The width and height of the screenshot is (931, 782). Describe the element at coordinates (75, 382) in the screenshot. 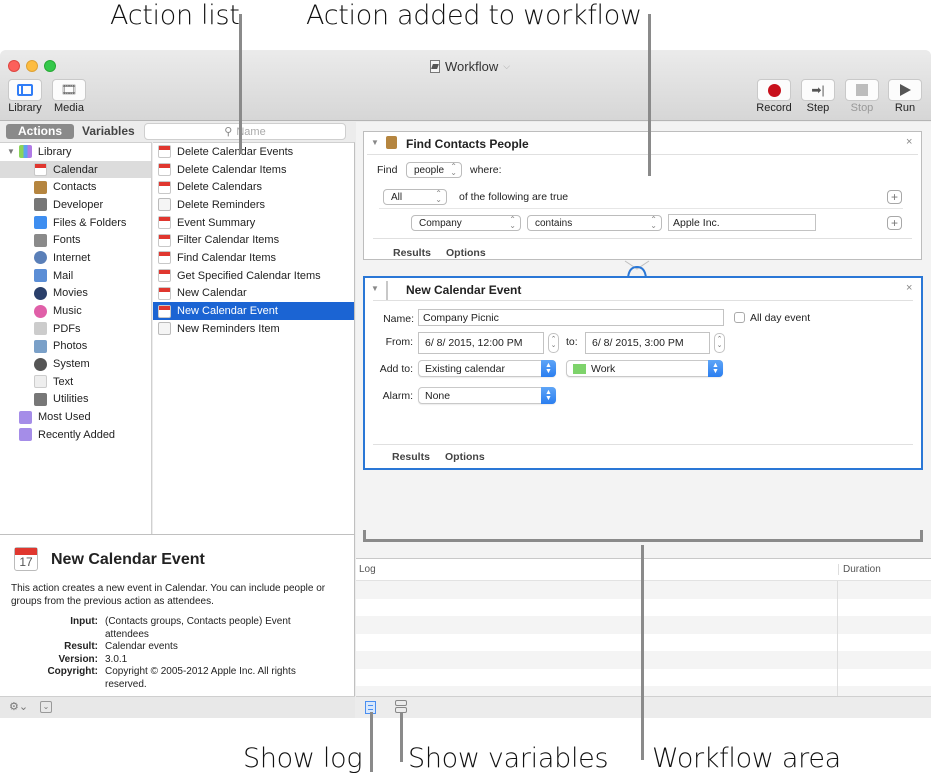

I see `category-text: Text` at that location.